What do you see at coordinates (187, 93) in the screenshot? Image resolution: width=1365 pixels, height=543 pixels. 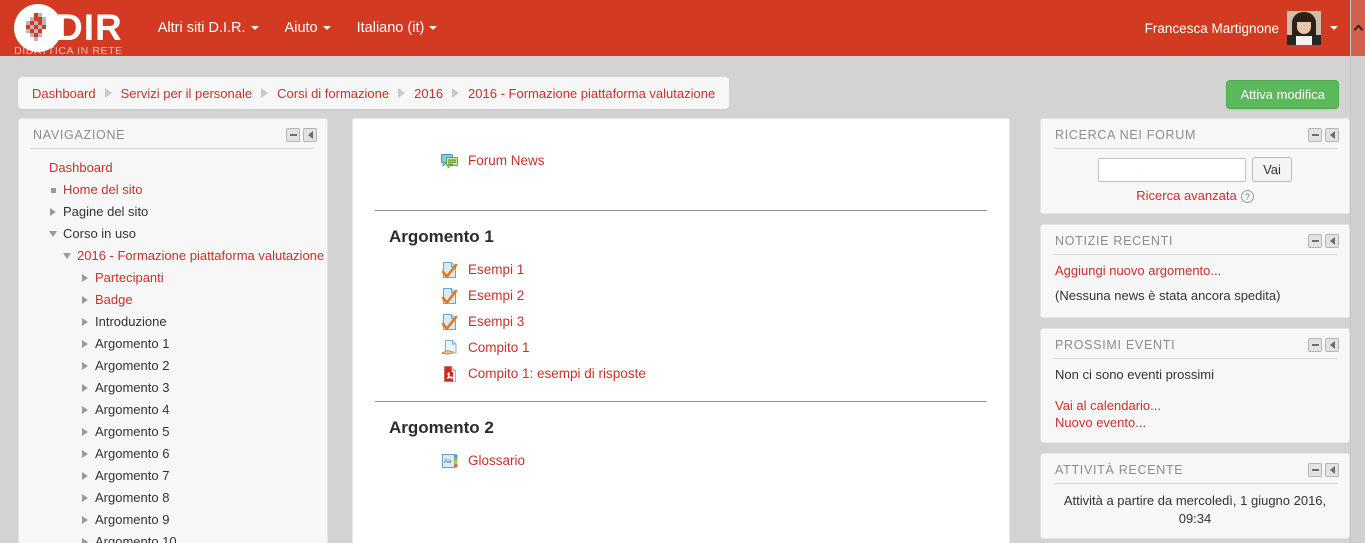 I see `breadcrumb-item-servizi: Servizi per il personale` at bounding box center [187, 93].